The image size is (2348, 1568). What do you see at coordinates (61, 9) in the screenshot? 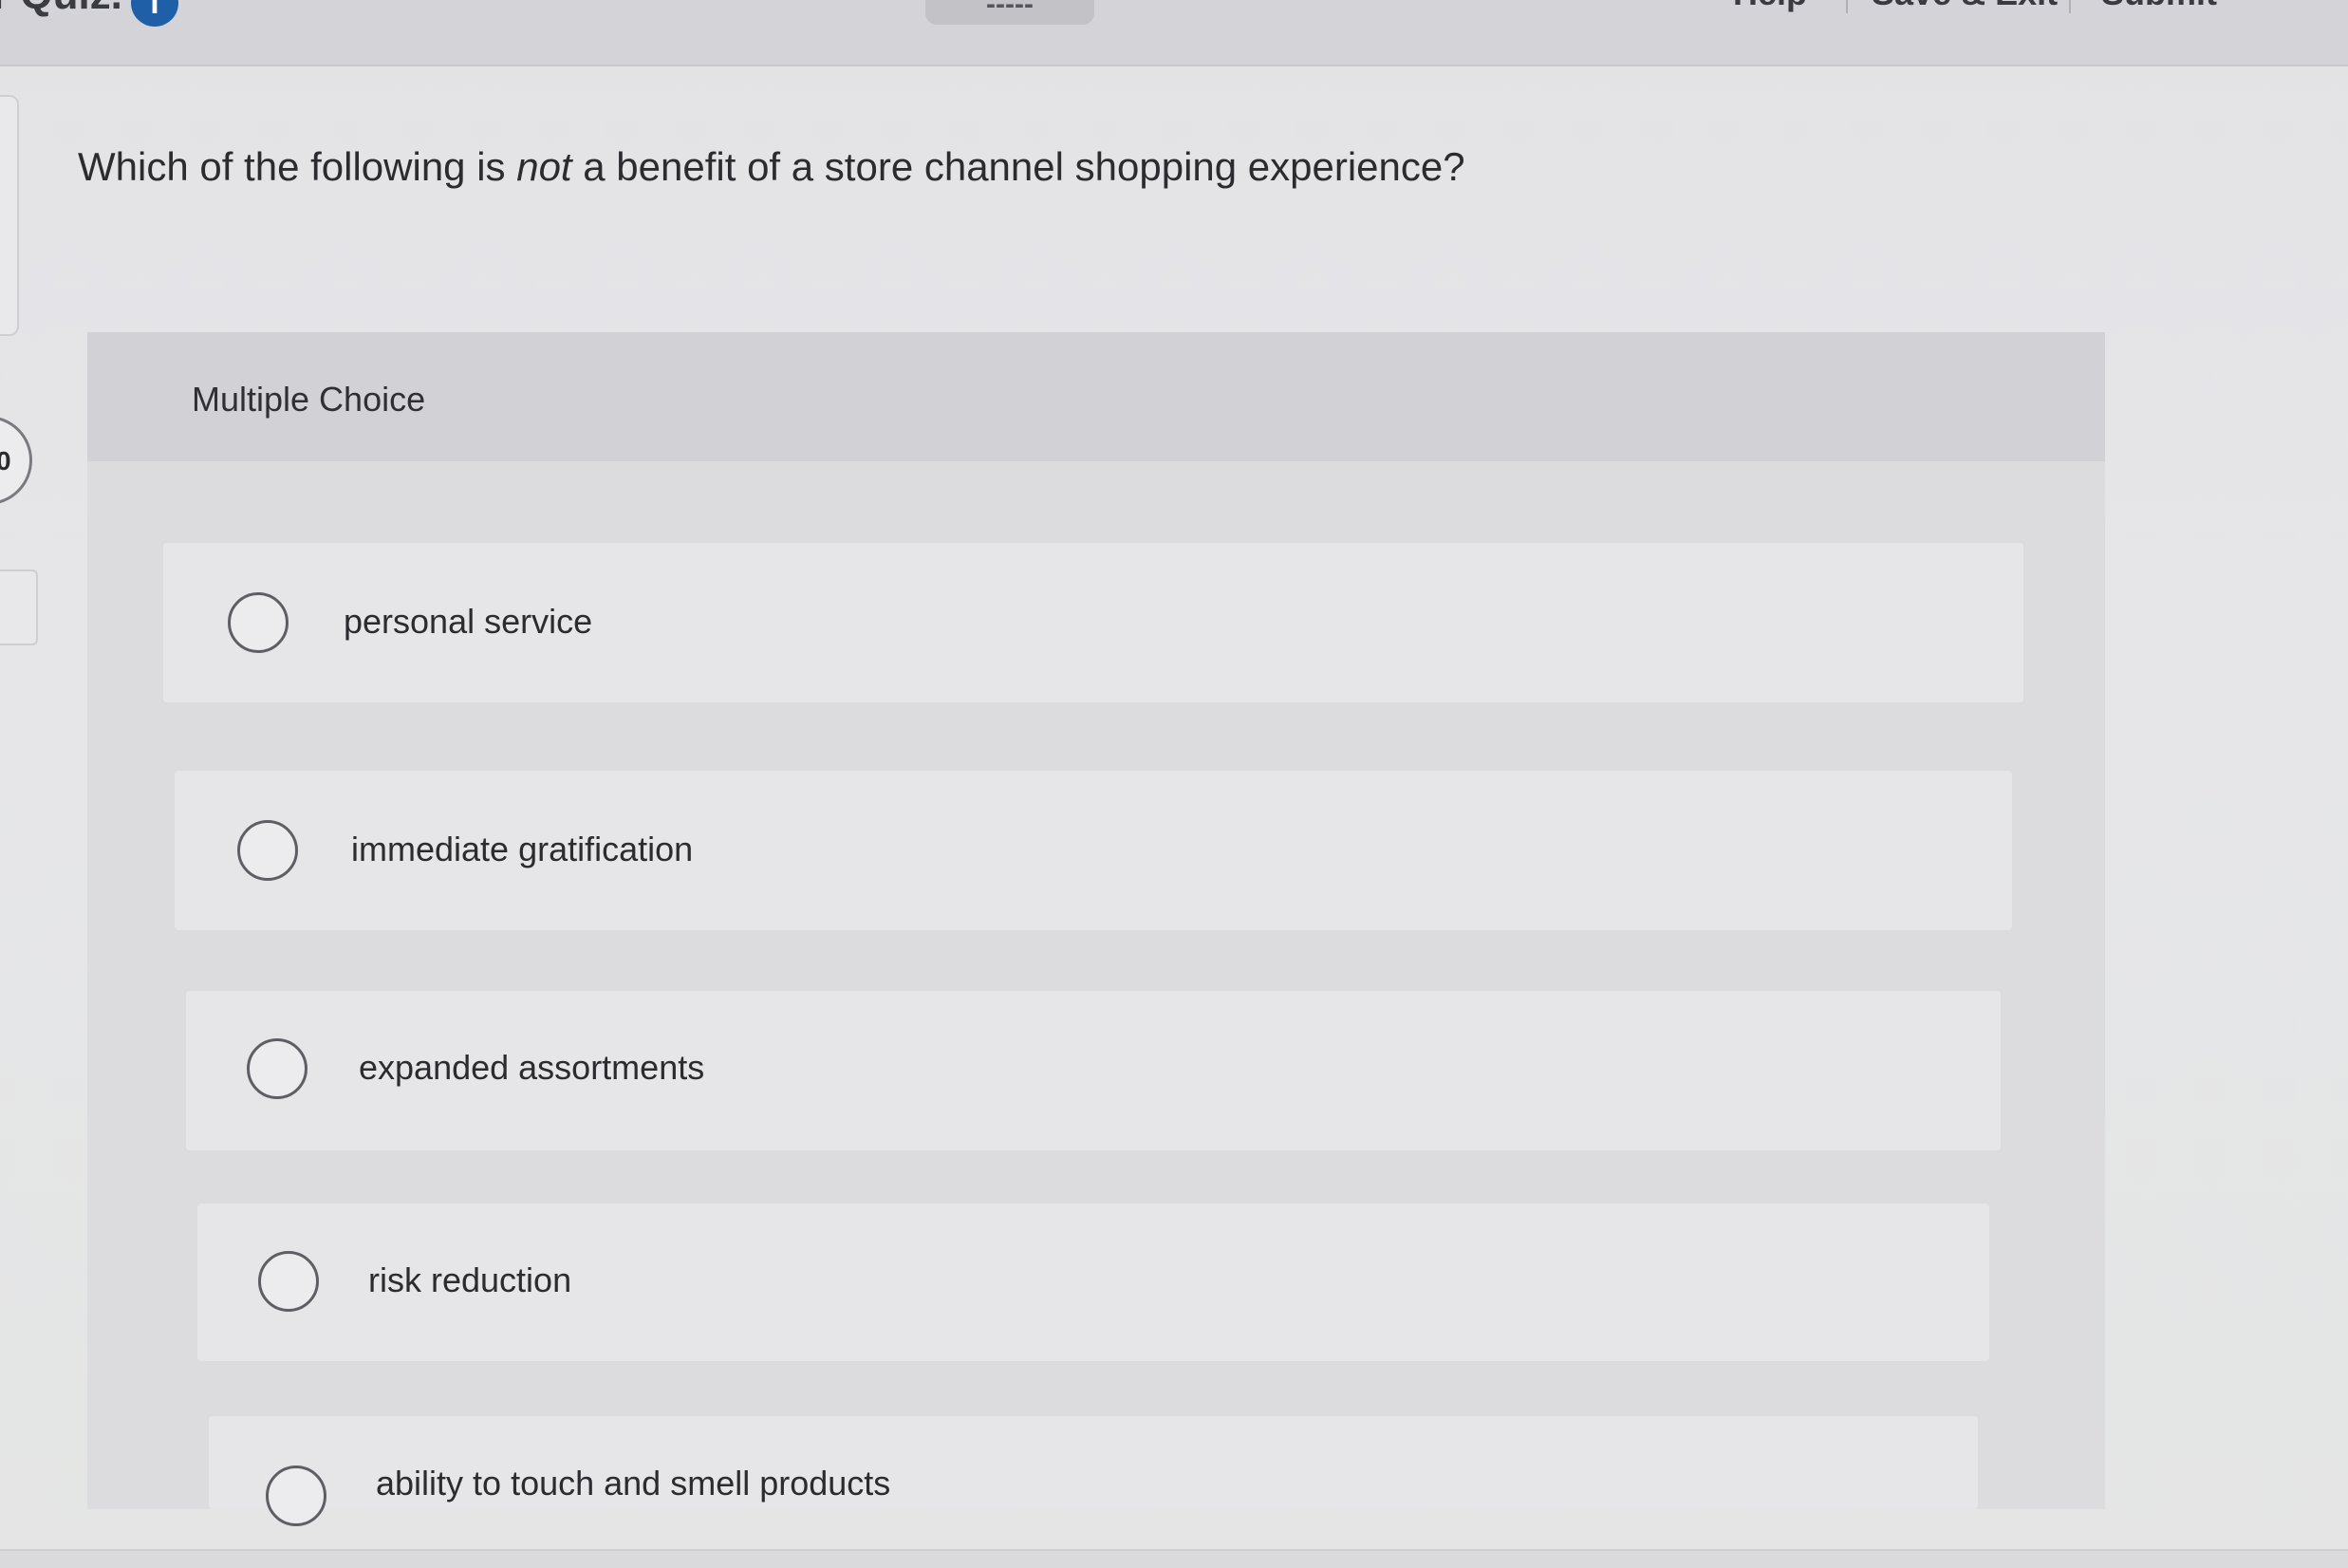
I see `quiz-title: r Quiz.` at bounding box center [61, 9].